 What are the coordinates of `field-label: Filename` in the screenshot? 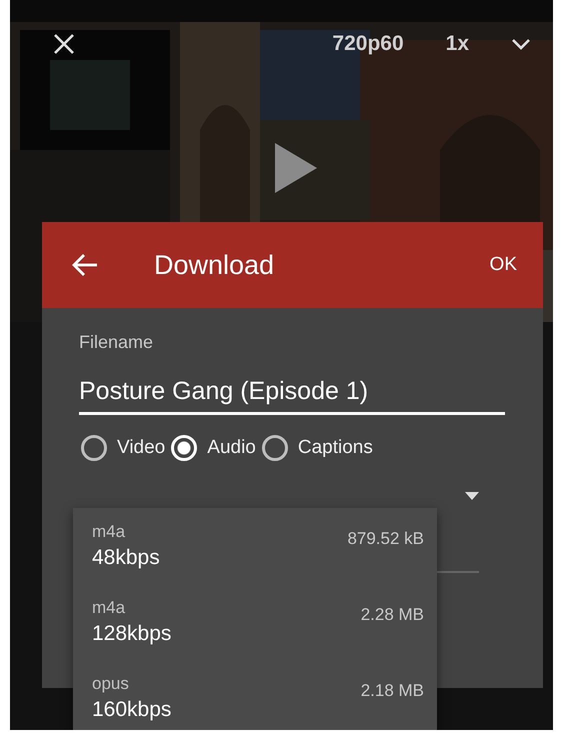 It's located at (116, 342).